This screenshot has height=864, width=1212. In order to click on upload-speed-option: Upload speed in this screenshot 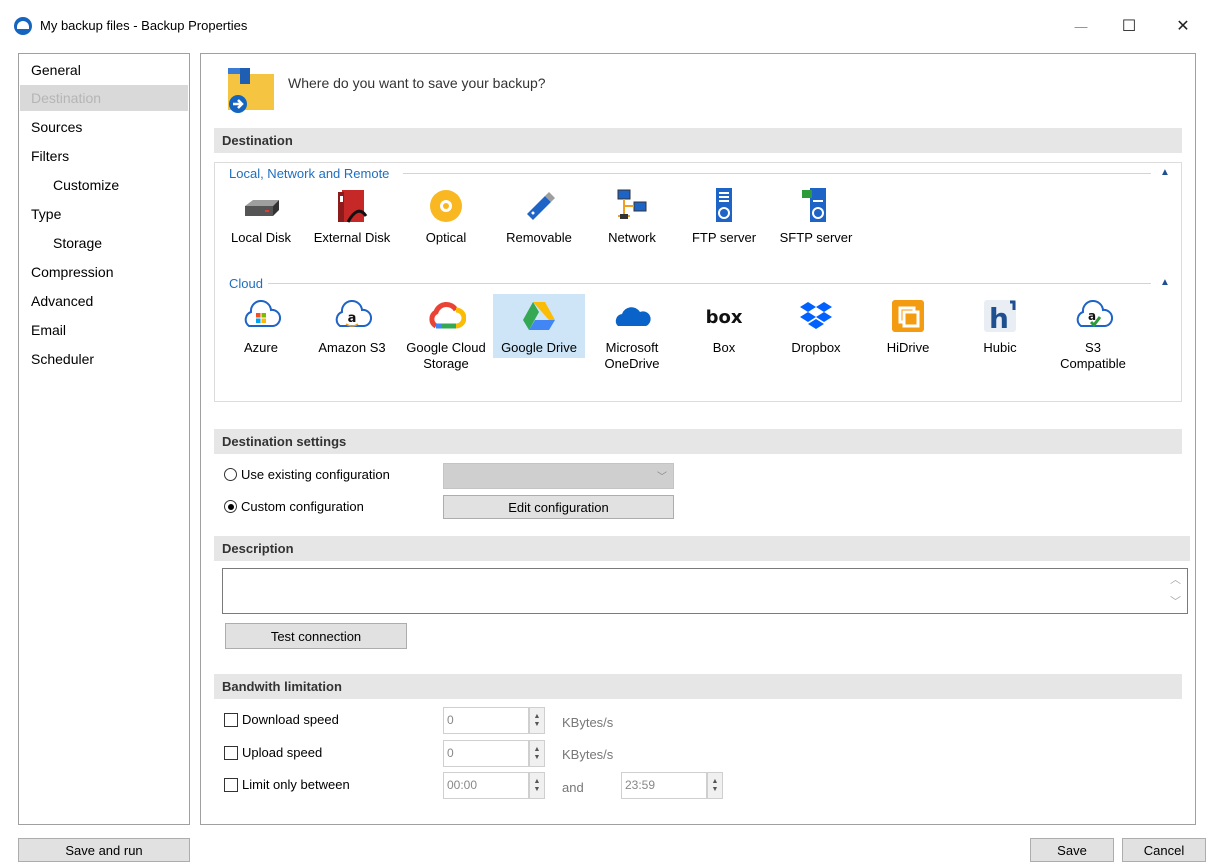, I will do `click(273, 752)`.